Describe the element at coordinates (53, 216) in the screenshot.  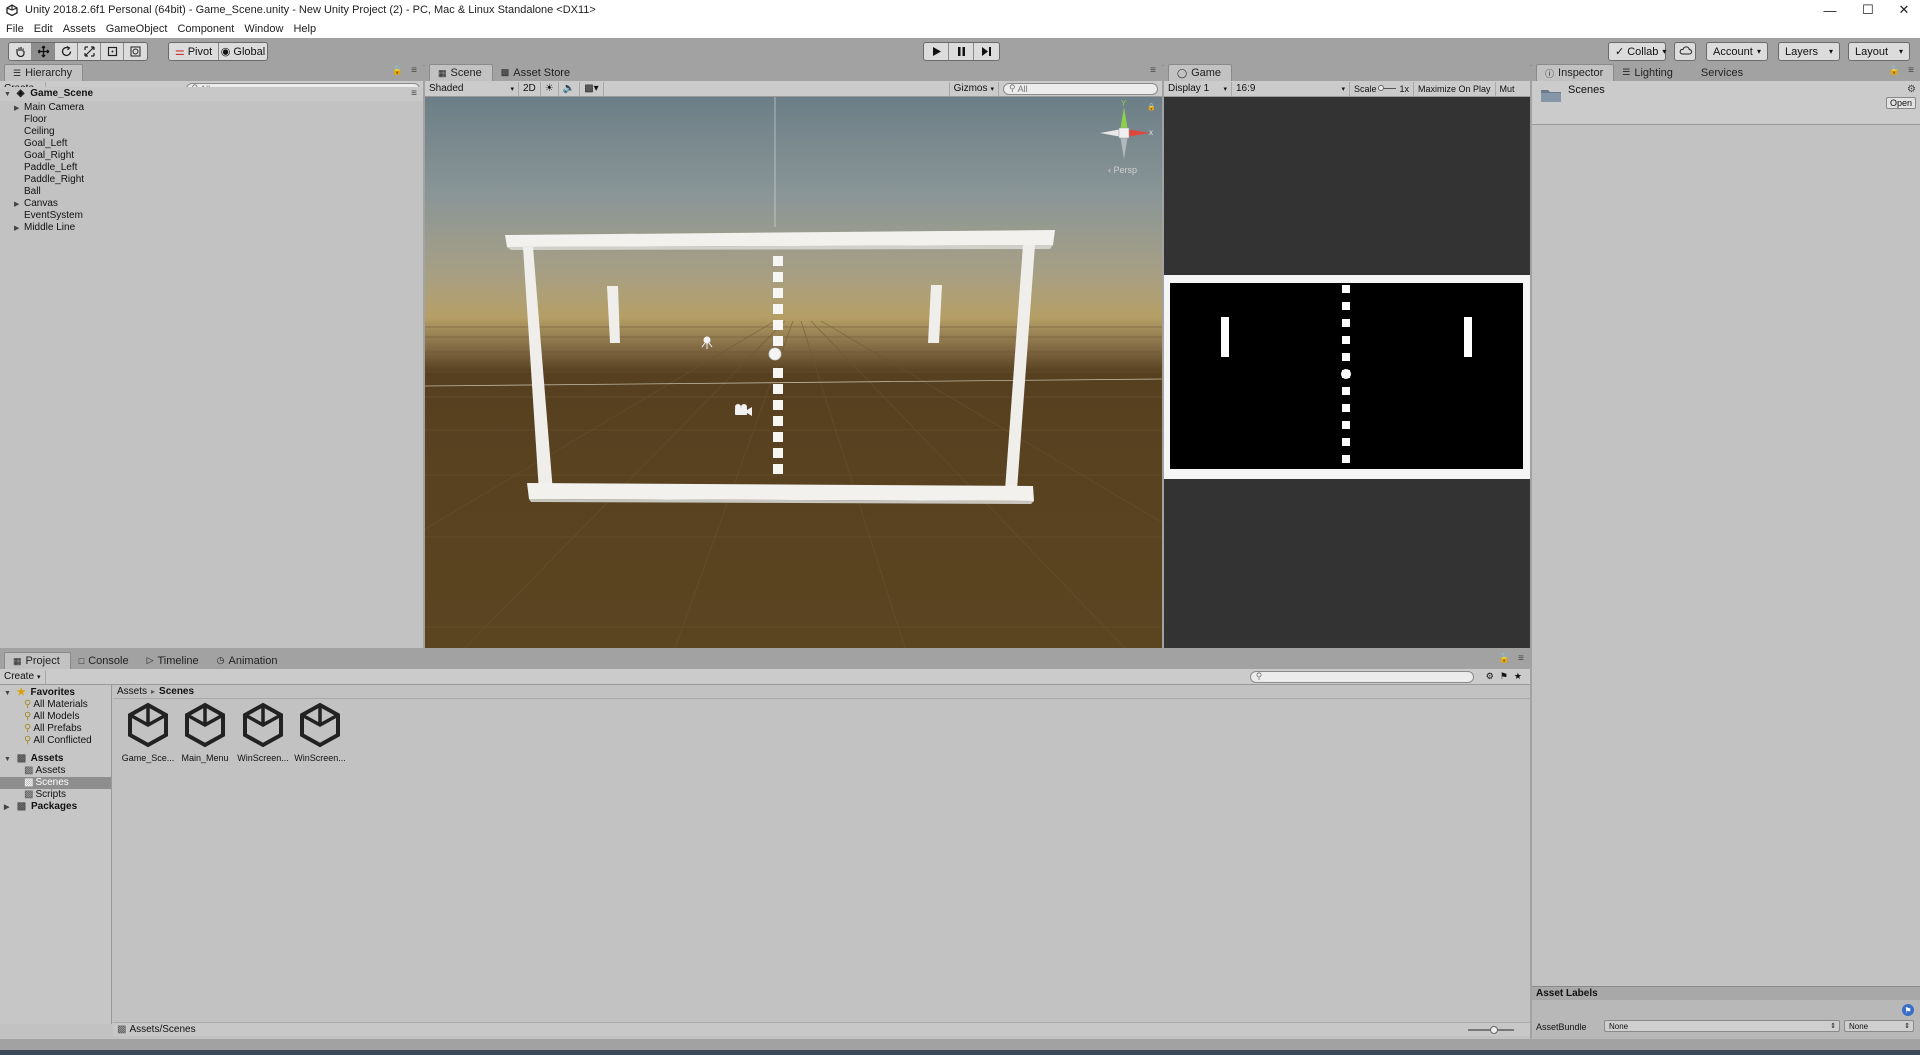
I see `hierarchy-item: EventSystem` at that location.